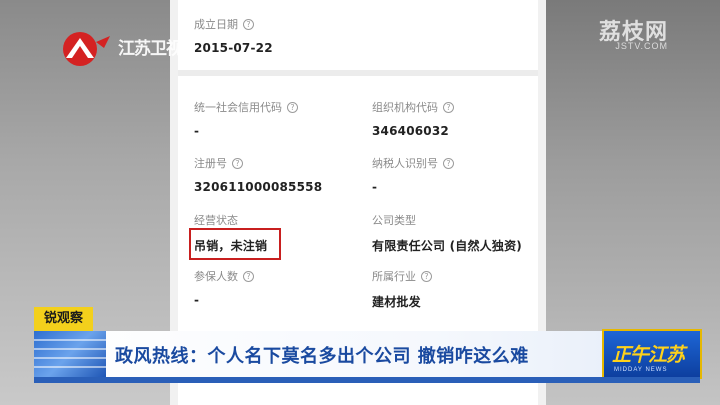  What do you see at coordinates (405, 107) in the screenshot?
I see `field-label: 组织机构代码` at bounding box center [405, 107].